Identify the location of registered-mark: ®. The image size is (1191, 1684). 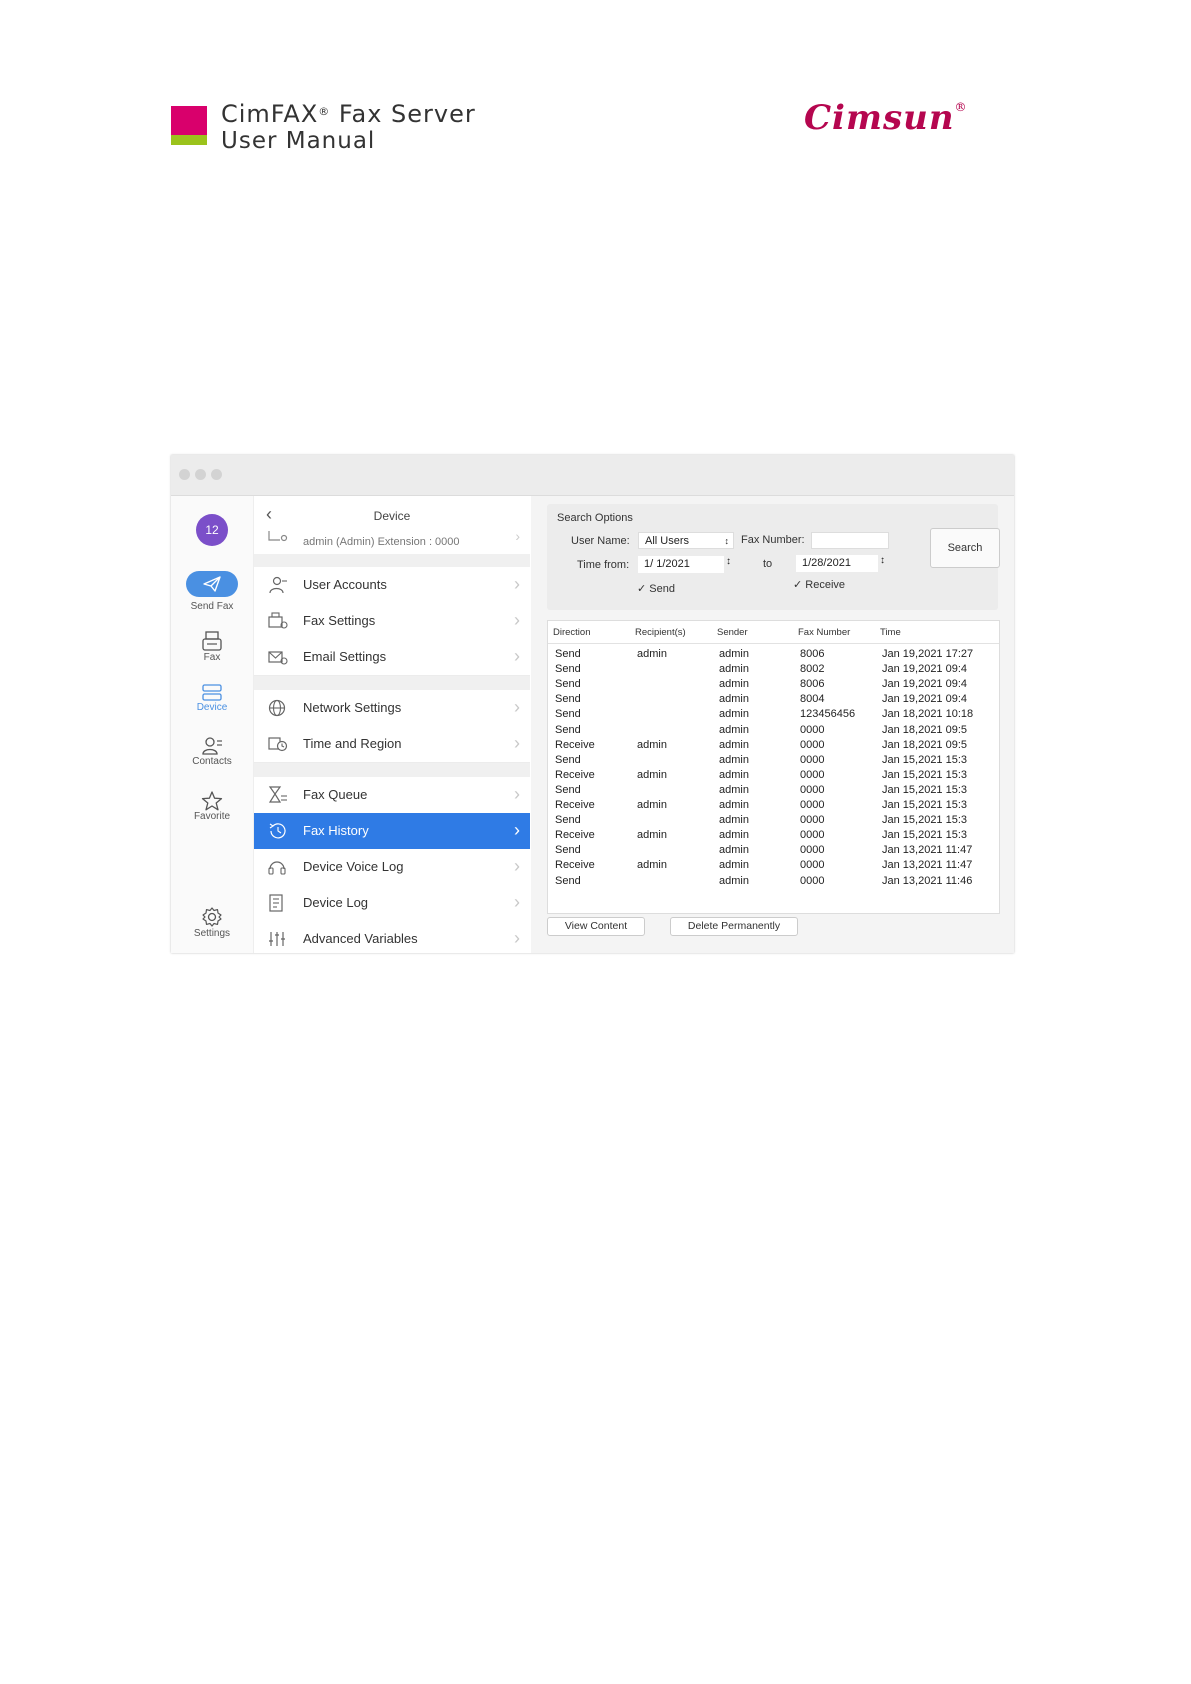
(324, 111).